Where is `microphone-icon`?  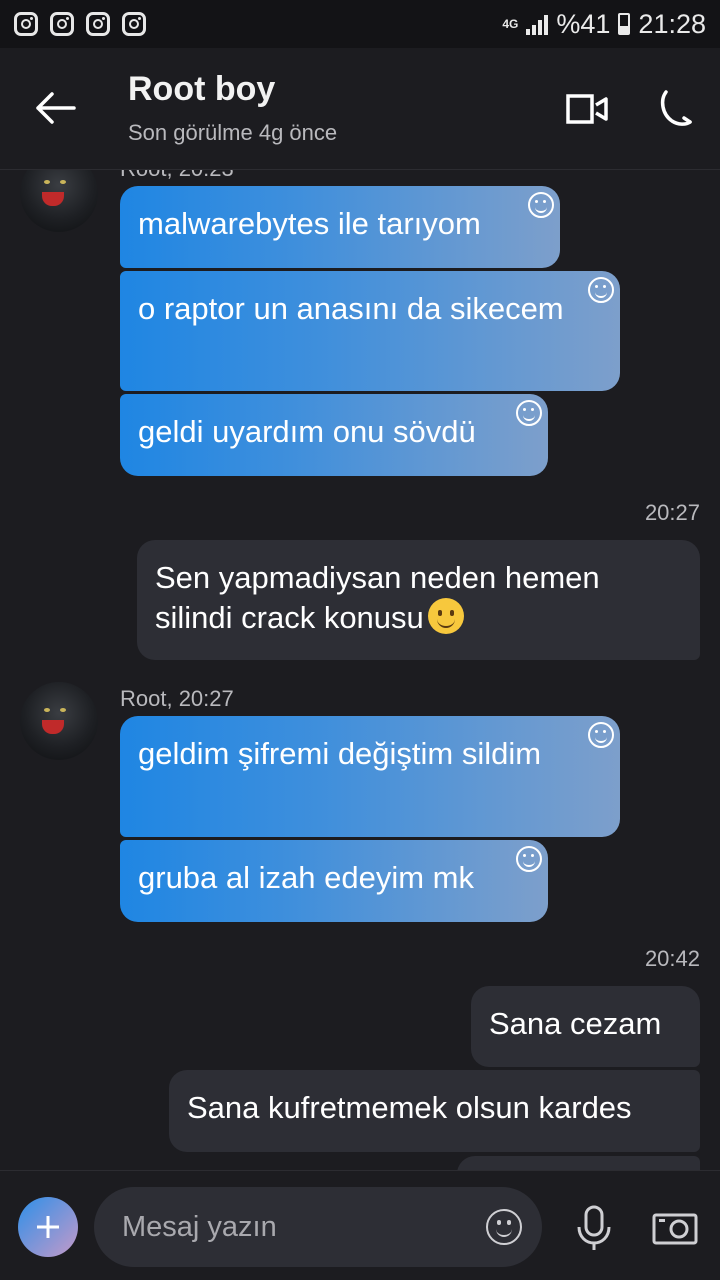 microphone-icon is located at coordinates (594, 1228).